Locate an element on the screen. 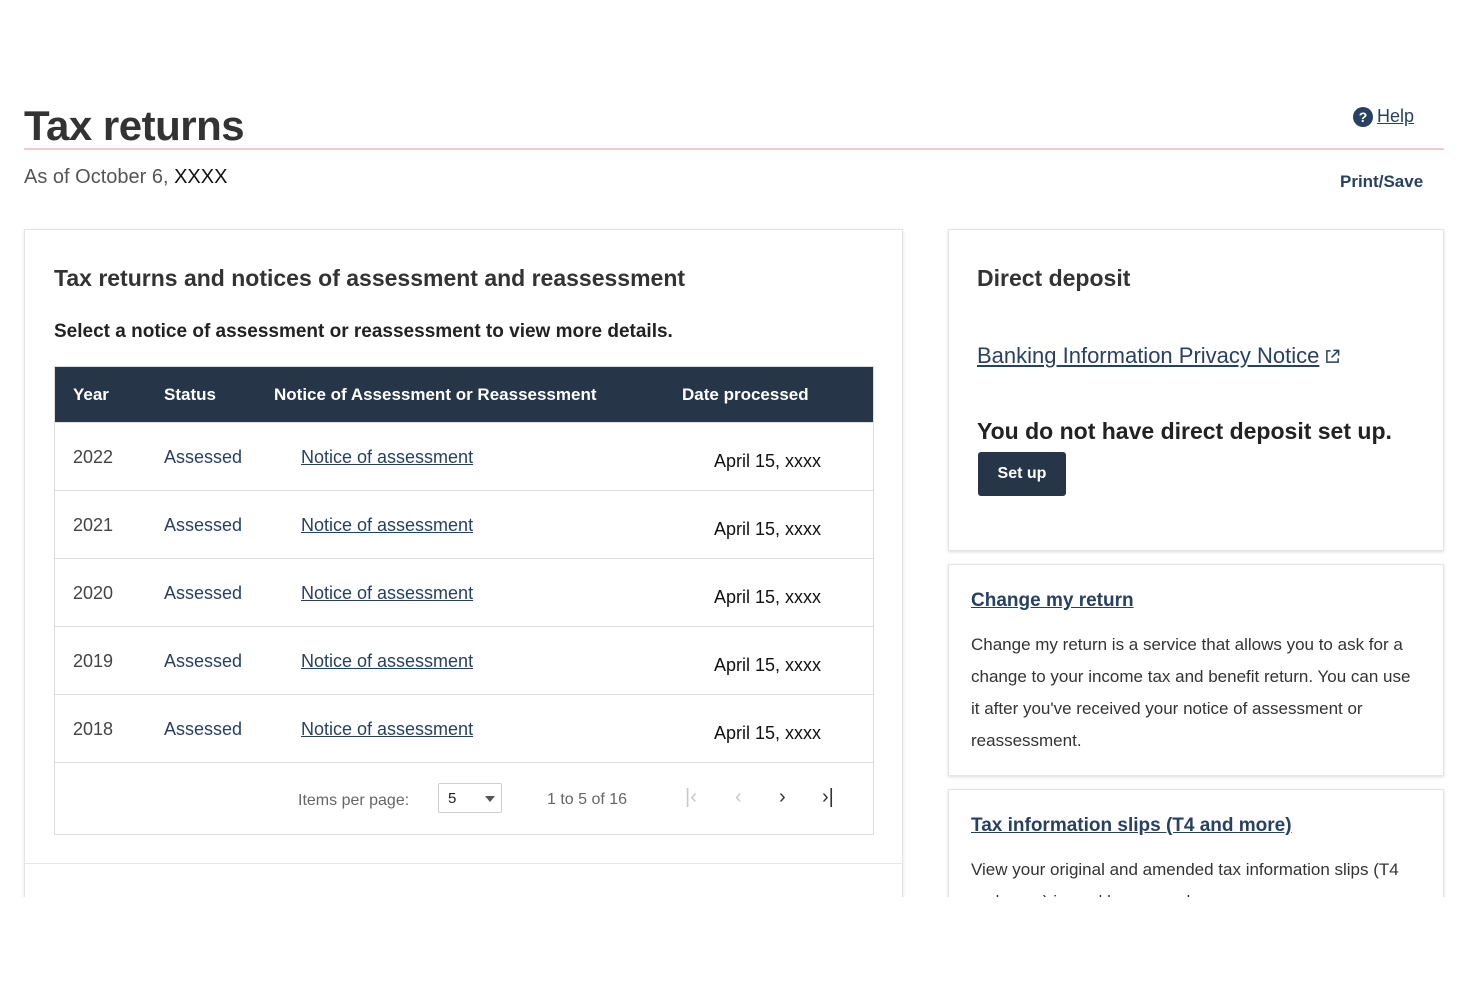  set-up-button: Set up is located at coordinates (1022, 474).